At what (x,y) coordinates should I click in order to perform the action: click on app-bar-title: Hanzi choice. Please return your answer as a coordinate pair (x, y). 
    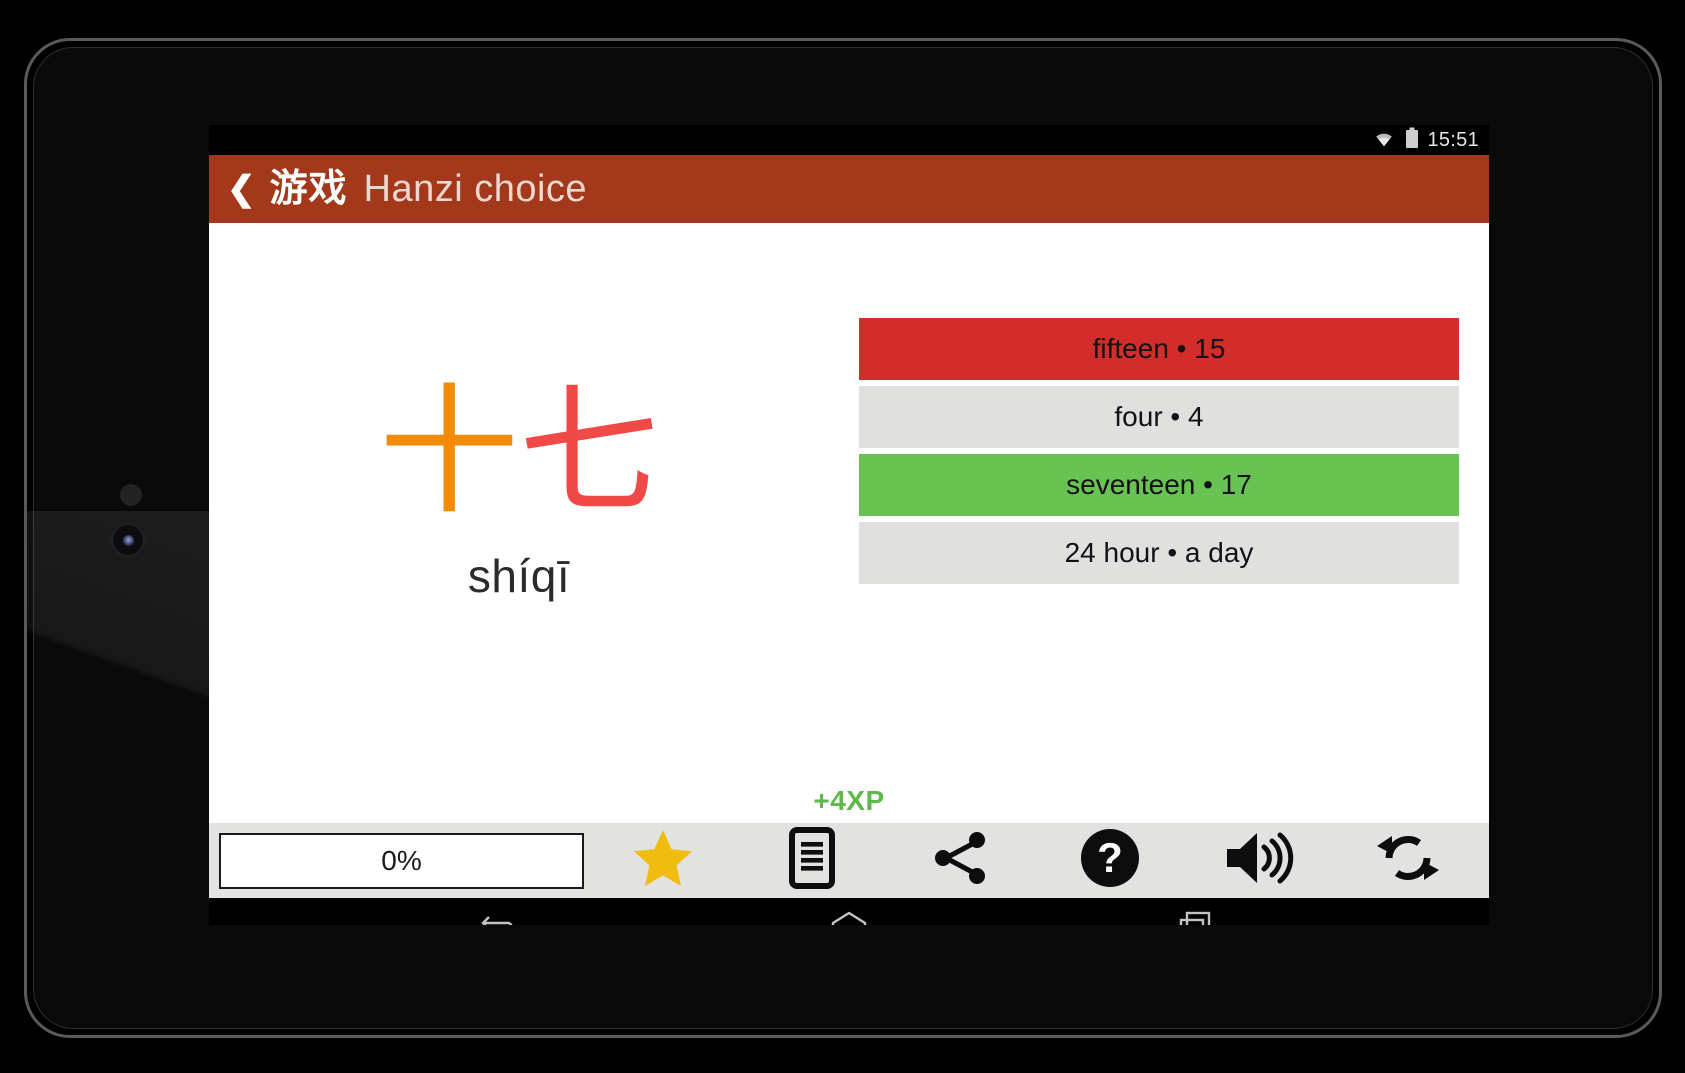
    Looking at the image, I should click on (475, 189).